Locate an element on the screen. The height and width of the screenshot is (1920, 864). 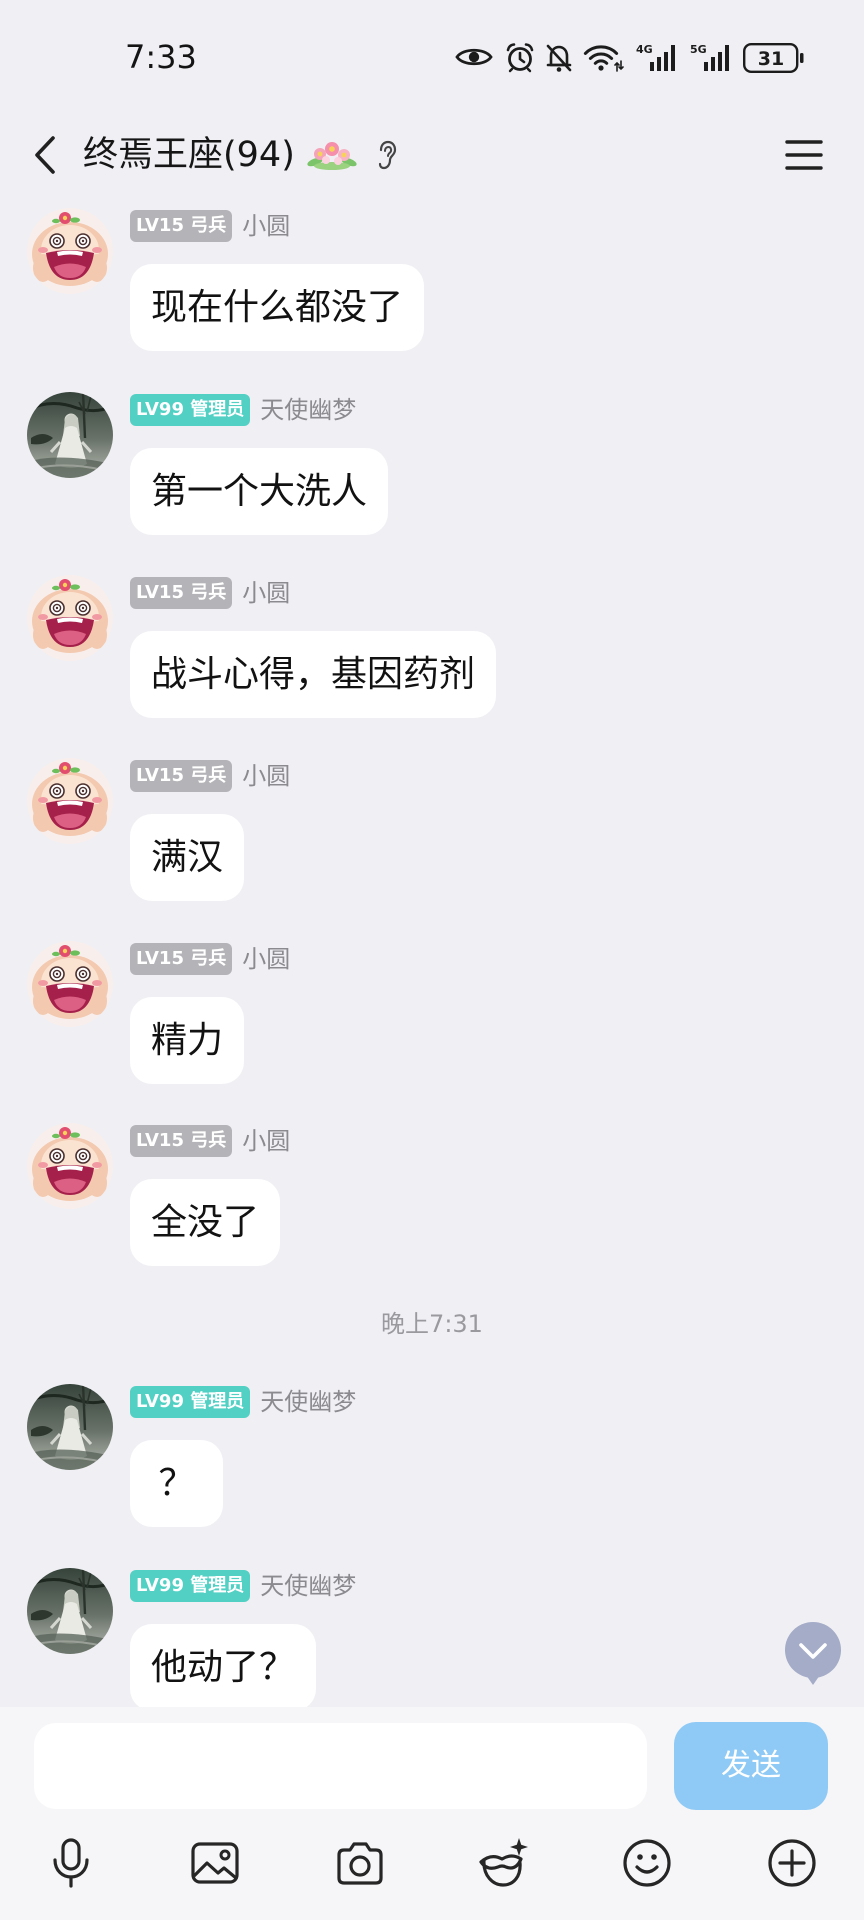
plus-circle-icon is located at coordinates (792, 1863).